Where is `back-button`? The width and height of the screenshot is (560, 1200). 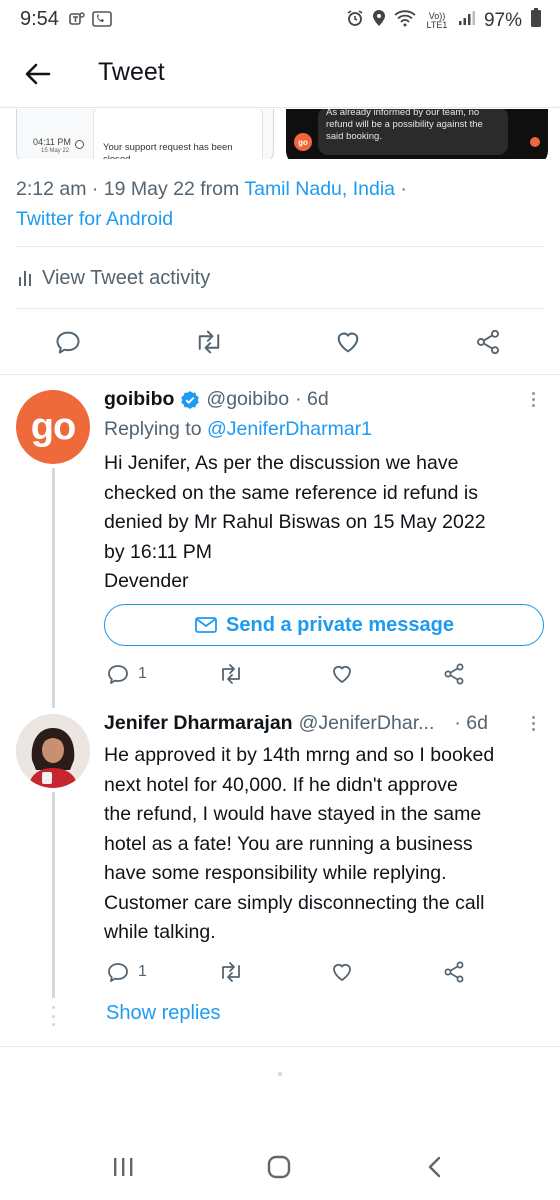
back-button is located at coordinates (38, 74).